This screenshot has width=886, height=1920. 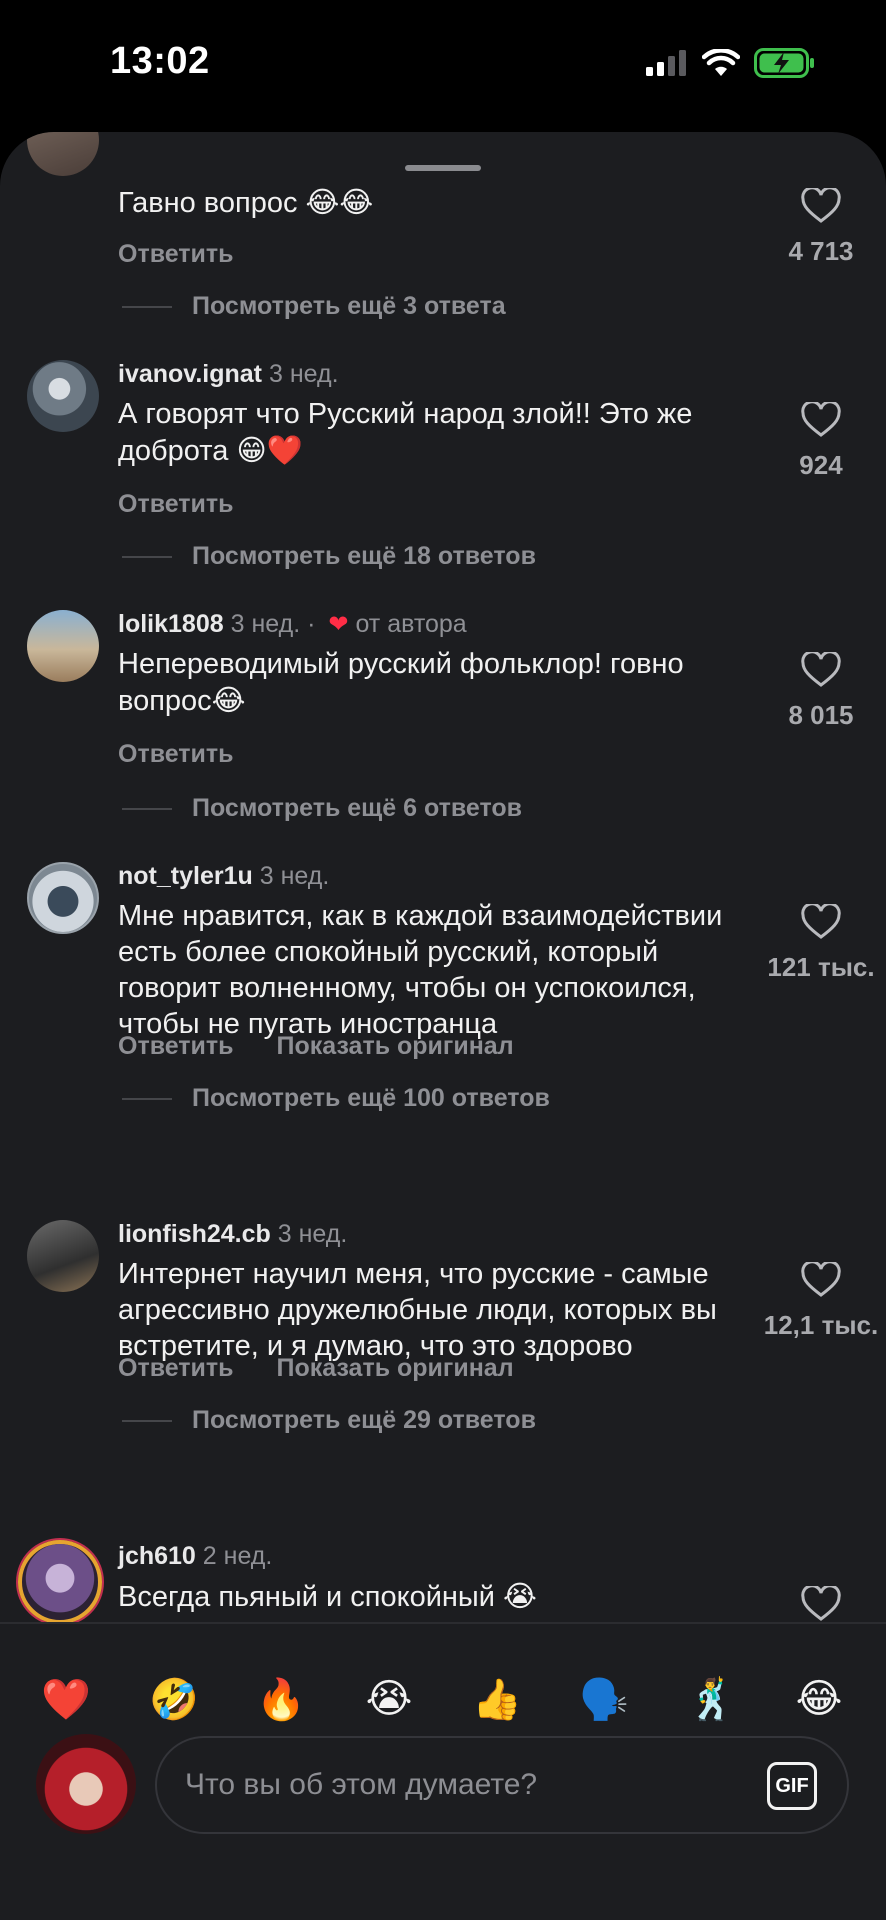 What do you see at coordinates (821, 691) in the screenshot?
I see `like-button: 8 015` at bounding box center [821, 691].